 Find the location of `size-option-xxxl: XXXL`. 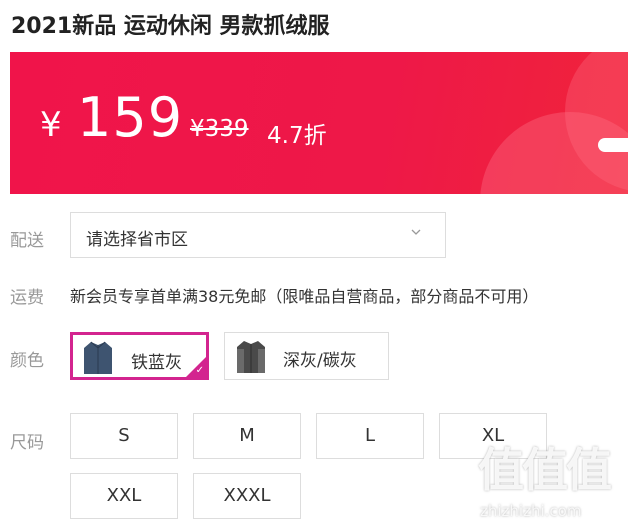

size-option-xxxl: XXXL is located at coordinates (247, 496).